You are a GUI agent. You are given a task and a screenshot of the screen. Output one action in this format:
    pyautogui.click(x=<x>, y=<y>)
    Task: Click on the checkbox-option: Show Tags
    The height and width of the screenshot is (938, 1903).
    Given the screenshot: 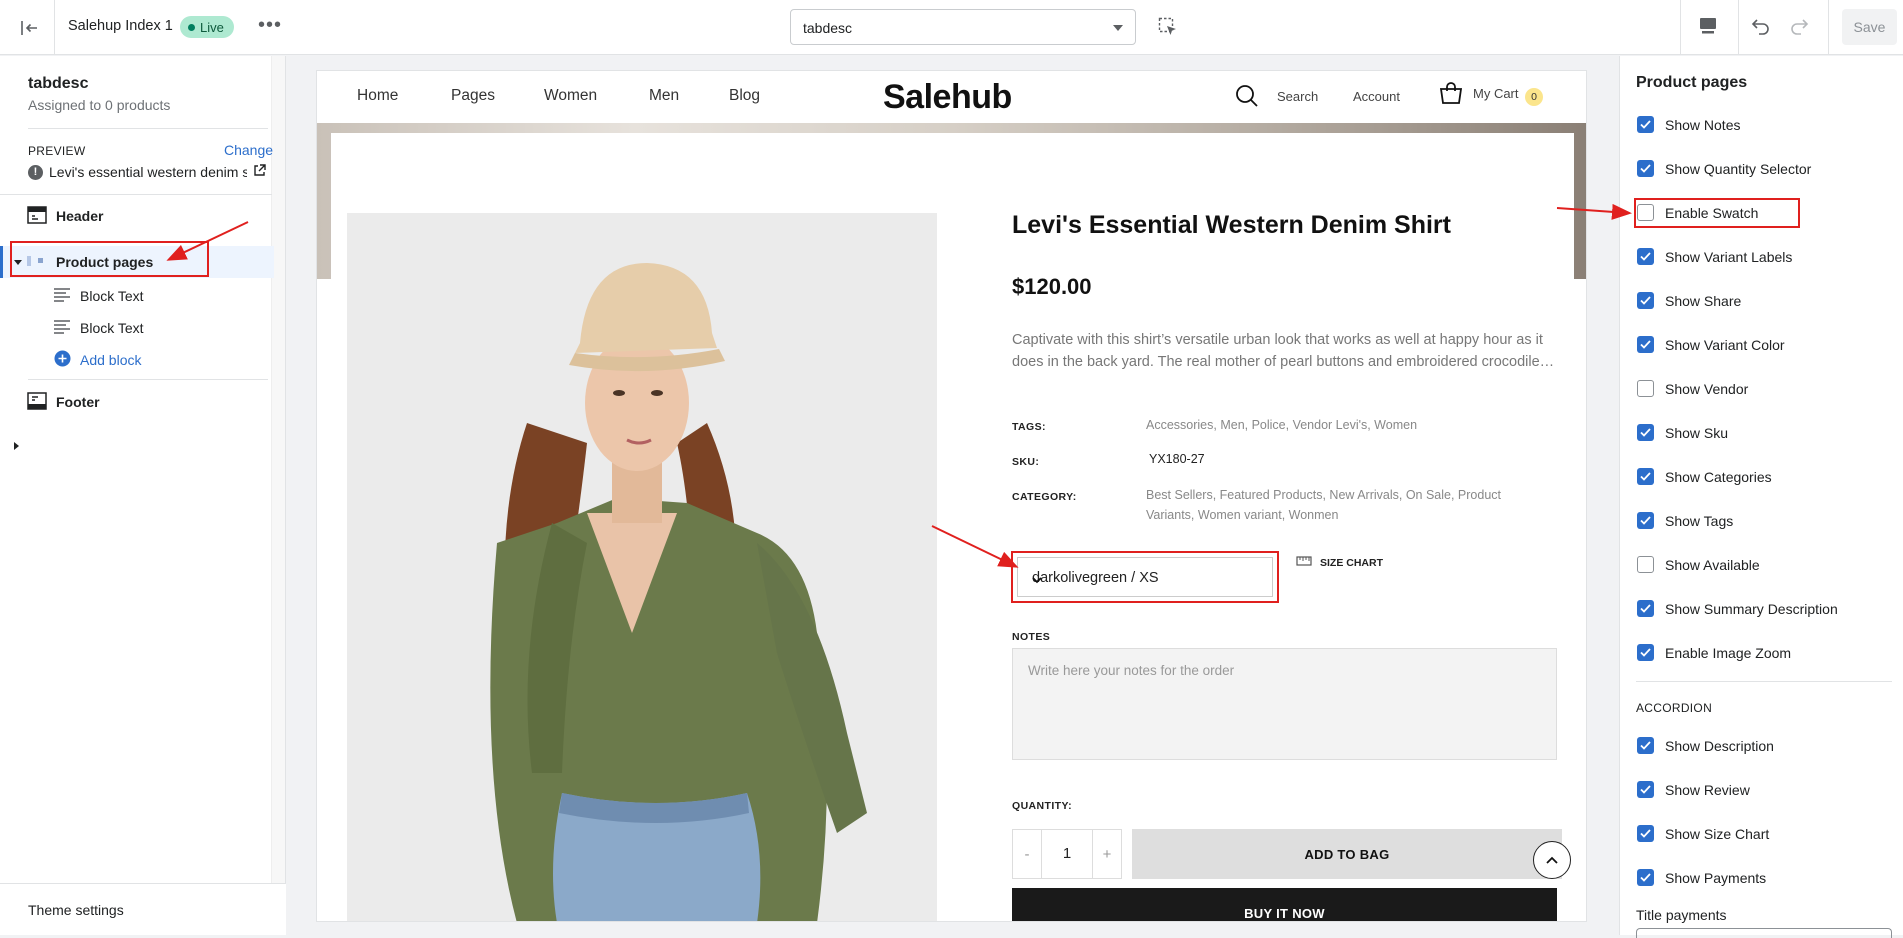 What is the action you would take?
    pyautogui.click(x=1685, y=520)
    